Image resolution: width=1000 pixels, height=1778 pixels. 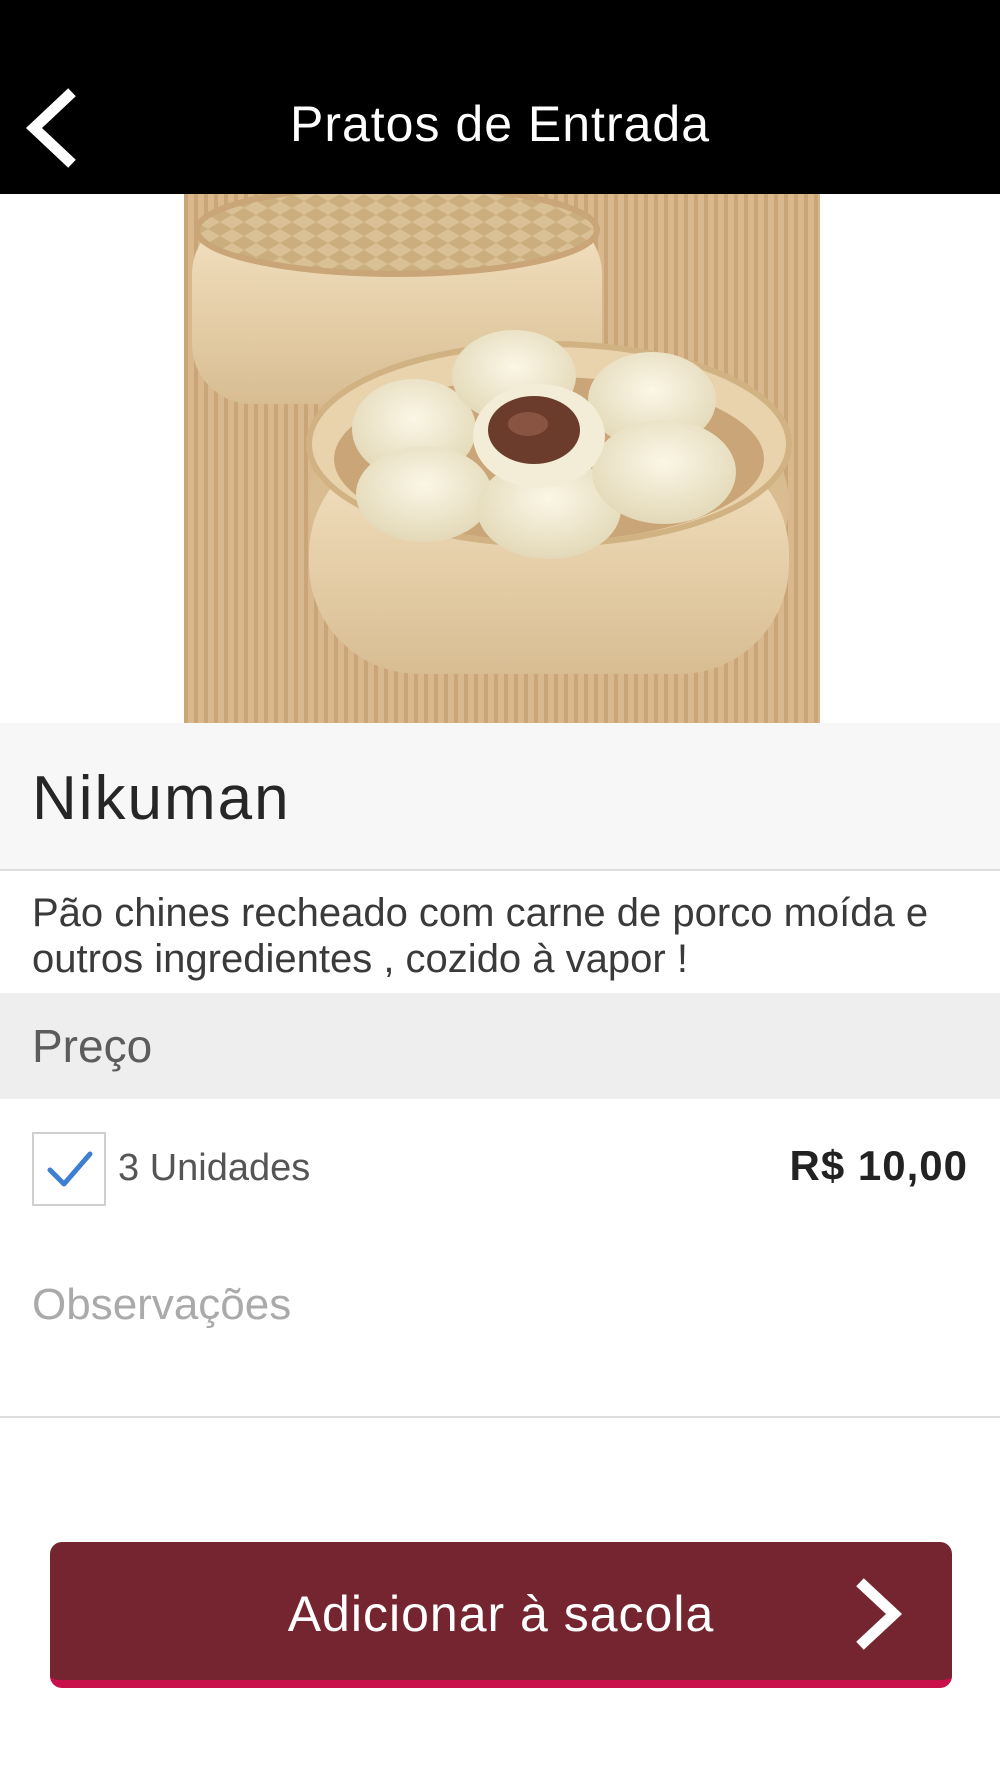 I want to click on price-header: Preço, so click(x=500, y=1046).